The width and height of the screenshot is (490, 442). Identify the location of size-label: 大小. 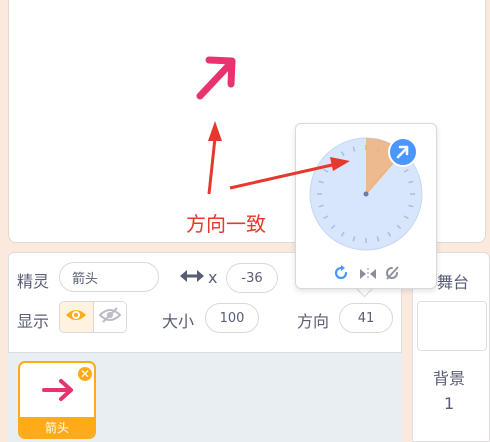
(178, 321).